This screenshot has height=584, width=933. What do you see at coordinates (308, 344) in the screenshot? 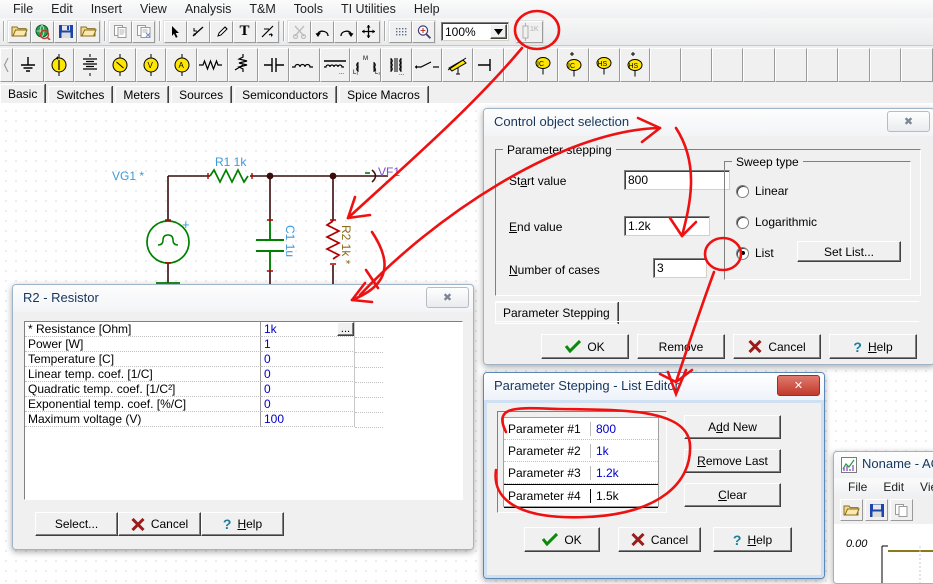
I see `property-value: 1` at bounding box center [308, 344].